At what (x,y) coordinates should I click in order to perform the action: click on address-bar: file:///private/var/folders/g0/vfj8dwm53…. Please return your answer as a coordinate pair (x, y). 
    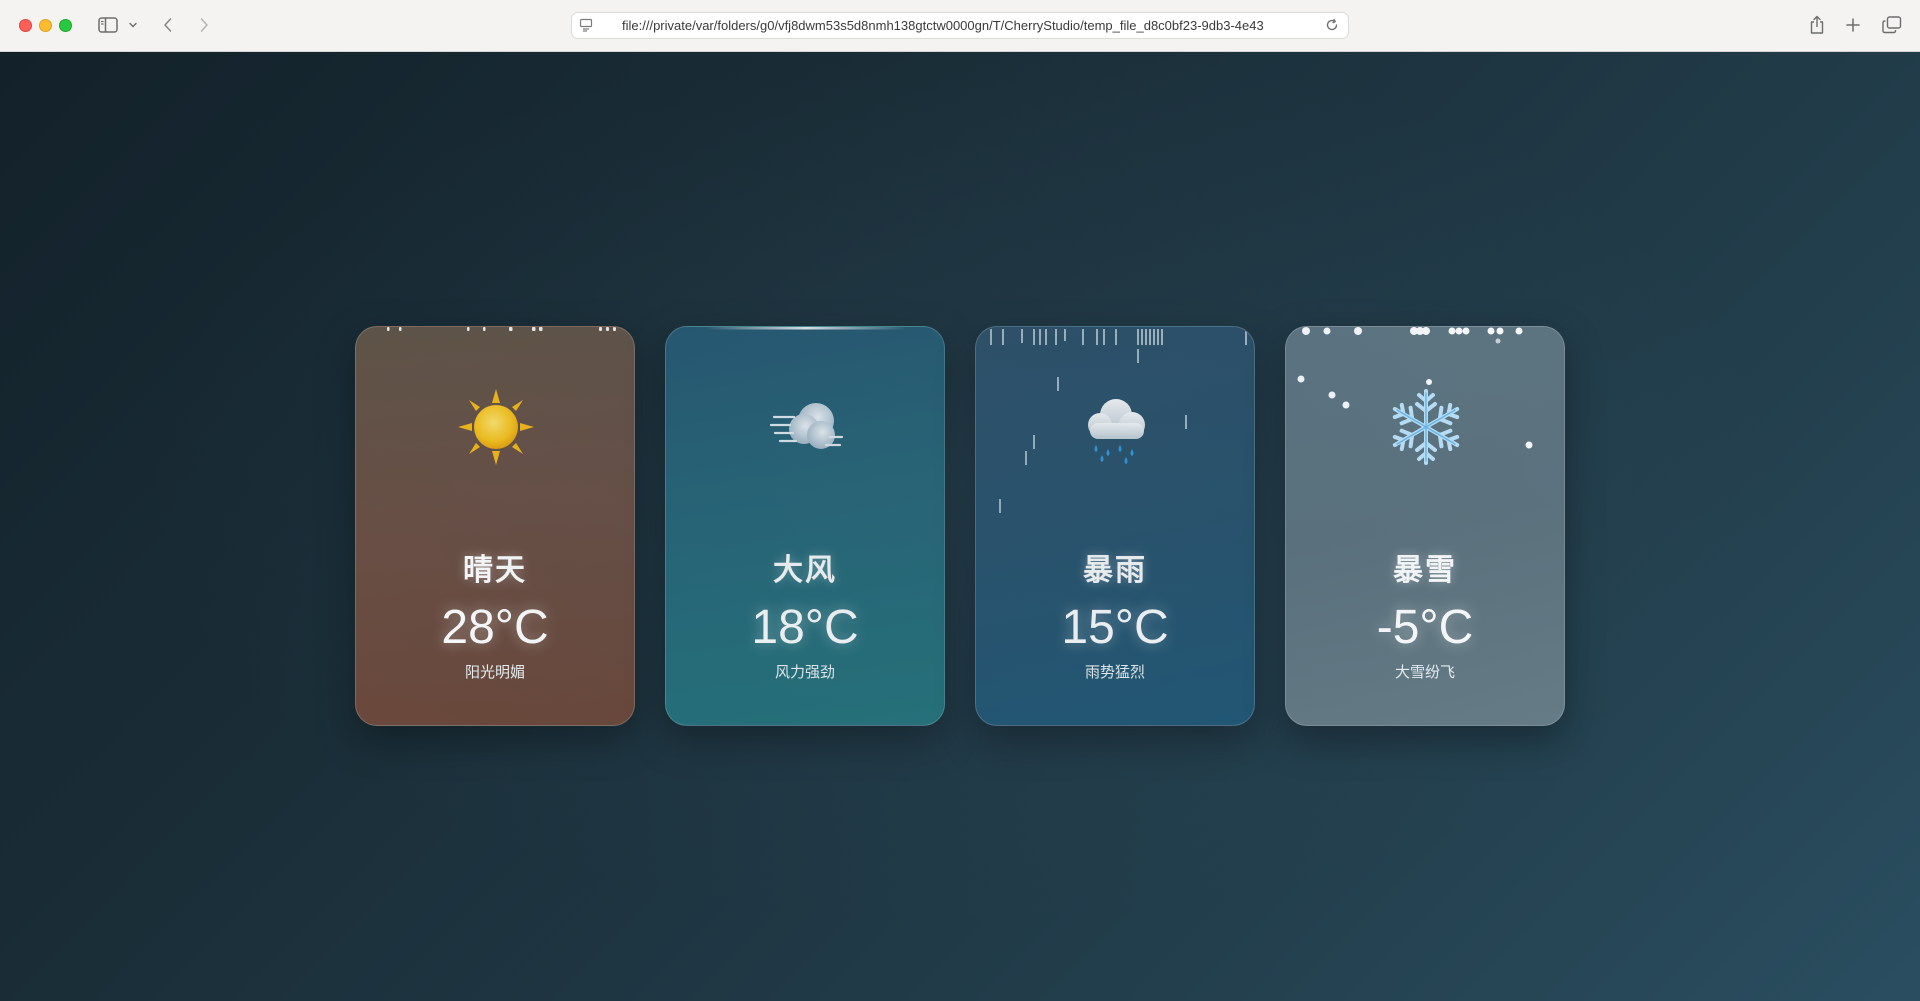
    Looking at the image, I should click on (960, 25).